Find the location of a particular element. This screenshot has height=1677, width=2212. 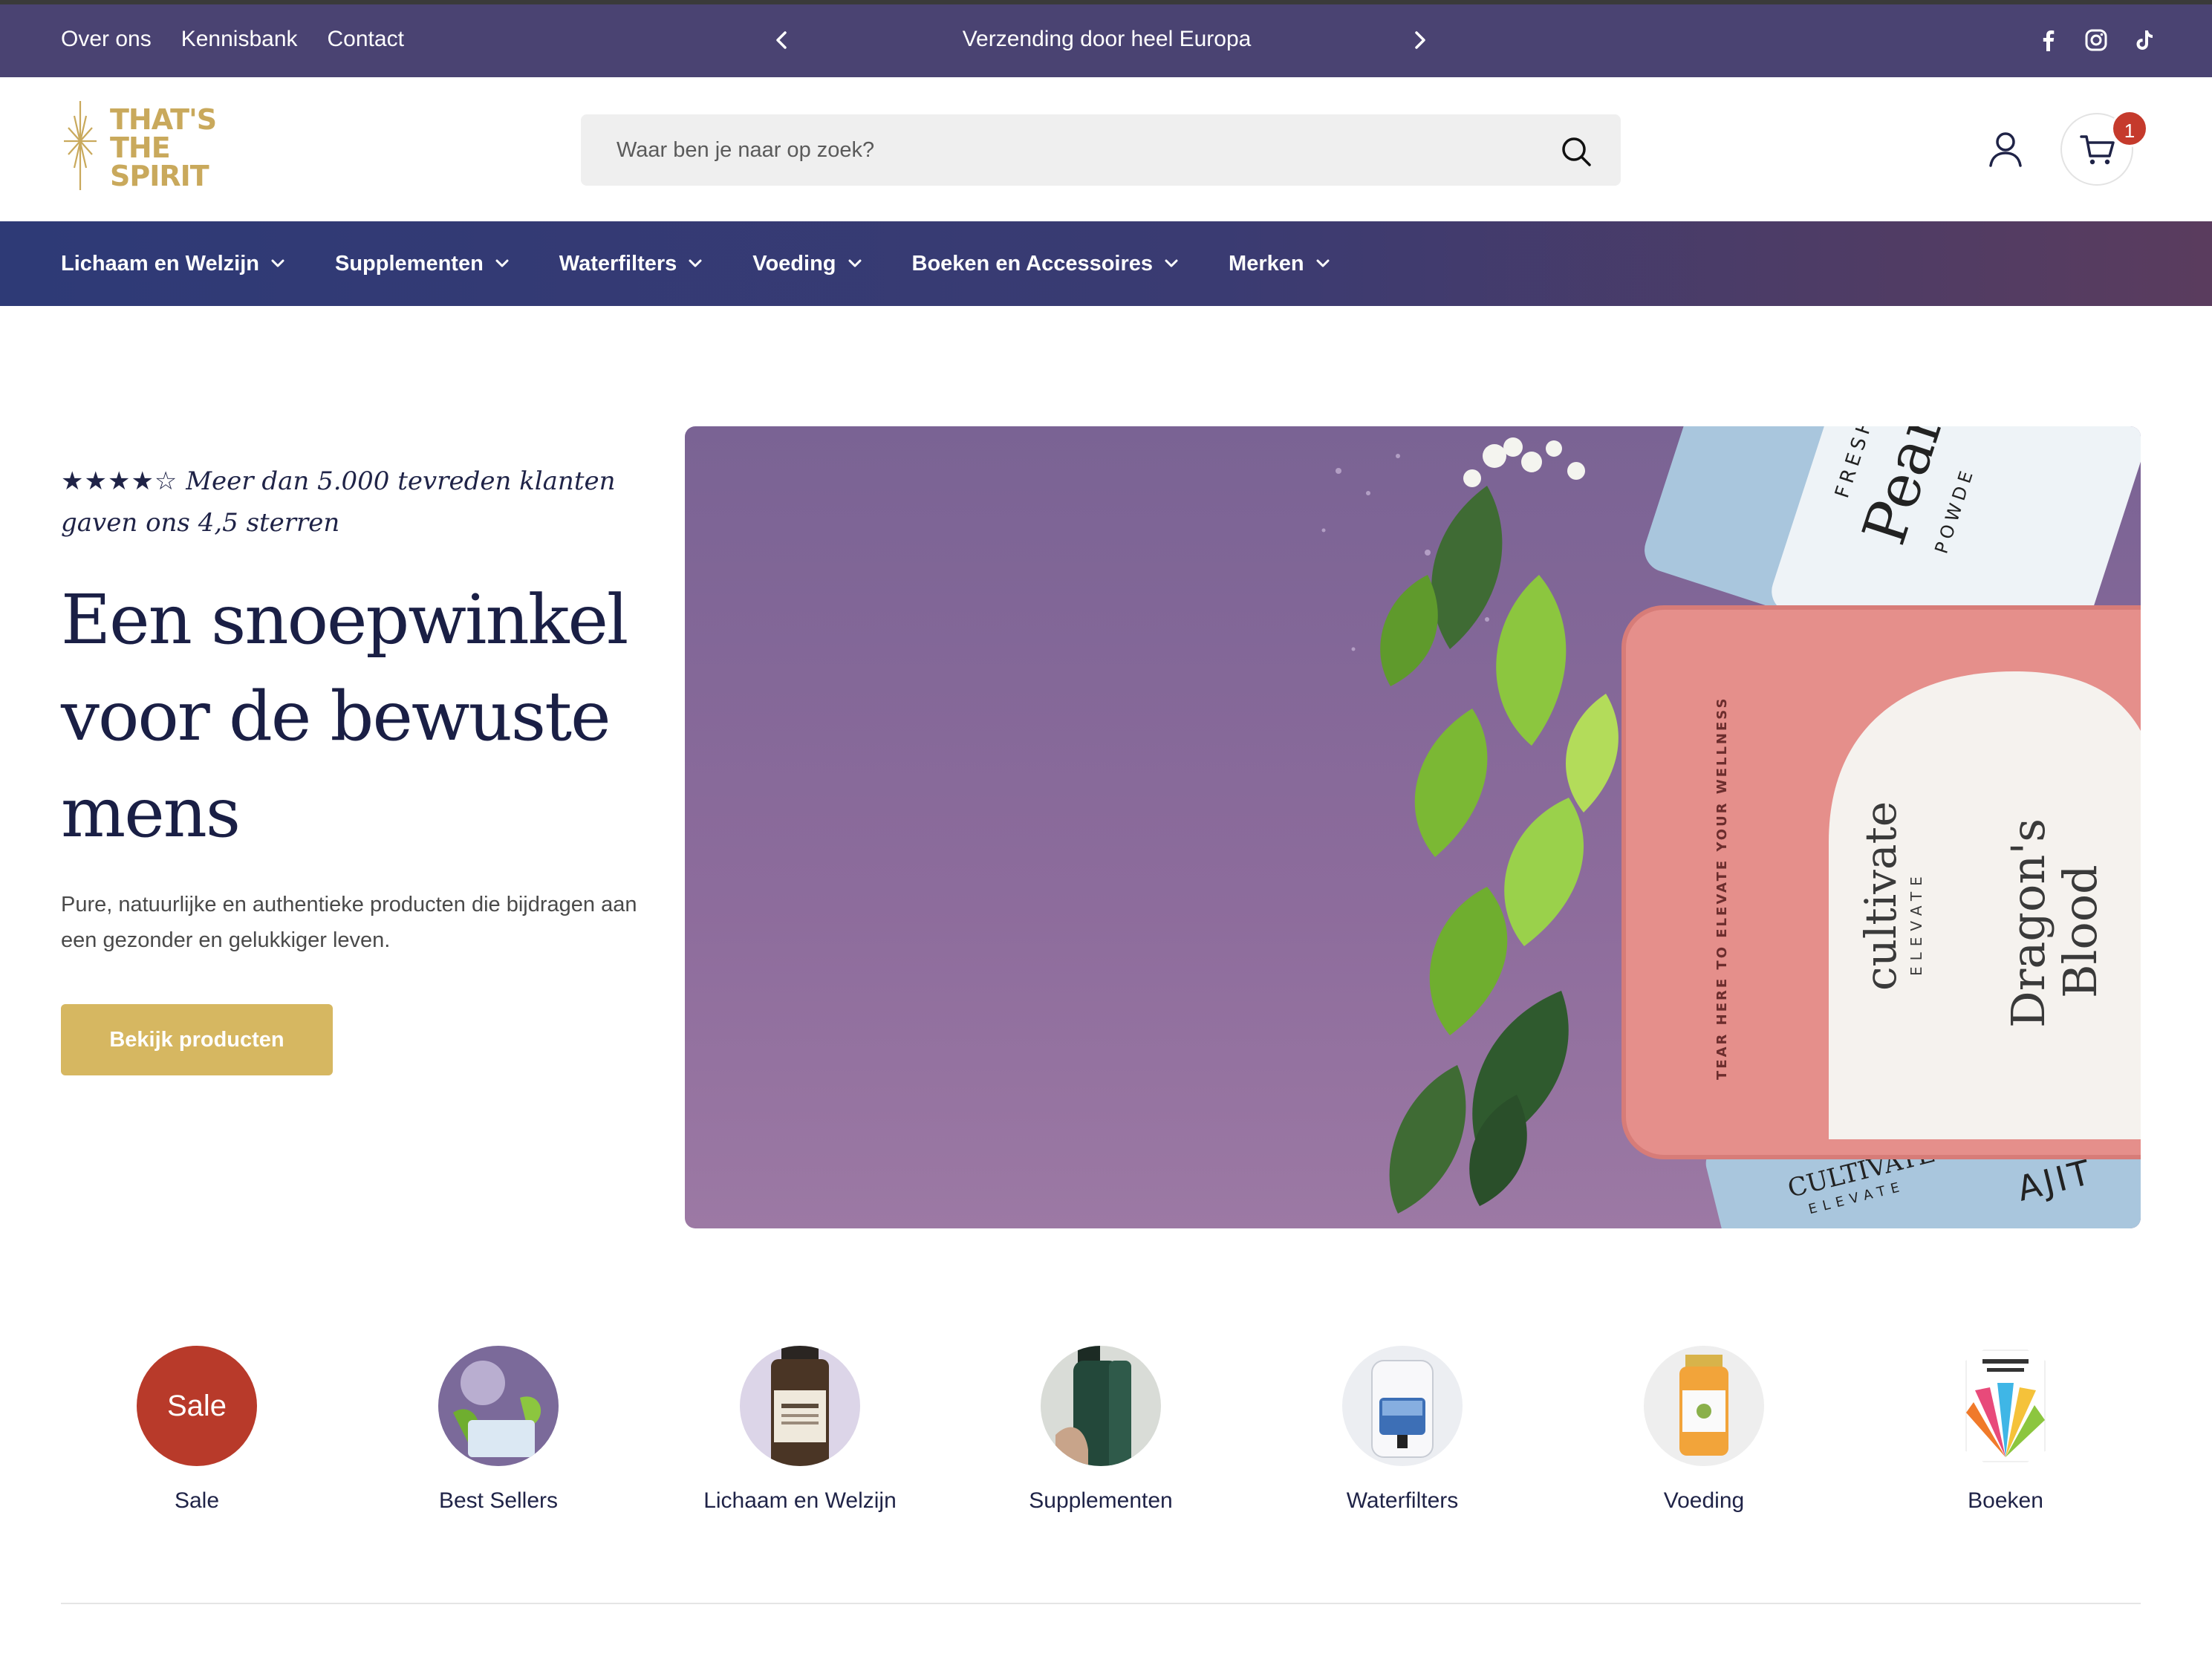

announcement-text: Verzending door heel Europa is located at coordinates (1107, 39).